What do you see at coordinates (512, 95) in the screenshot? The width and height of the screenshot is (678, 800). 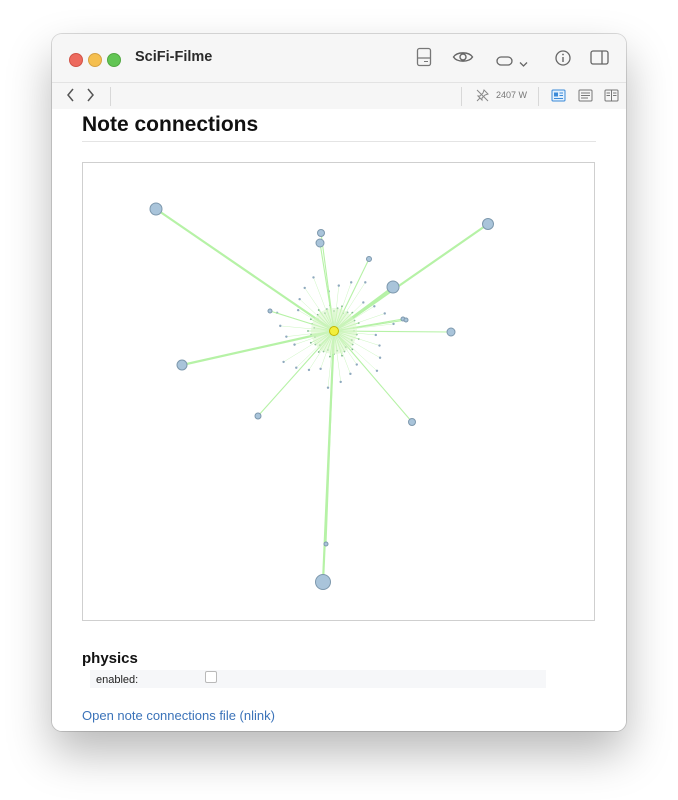 I see `word-count: 2407 W` at bounding box center [512, 95].